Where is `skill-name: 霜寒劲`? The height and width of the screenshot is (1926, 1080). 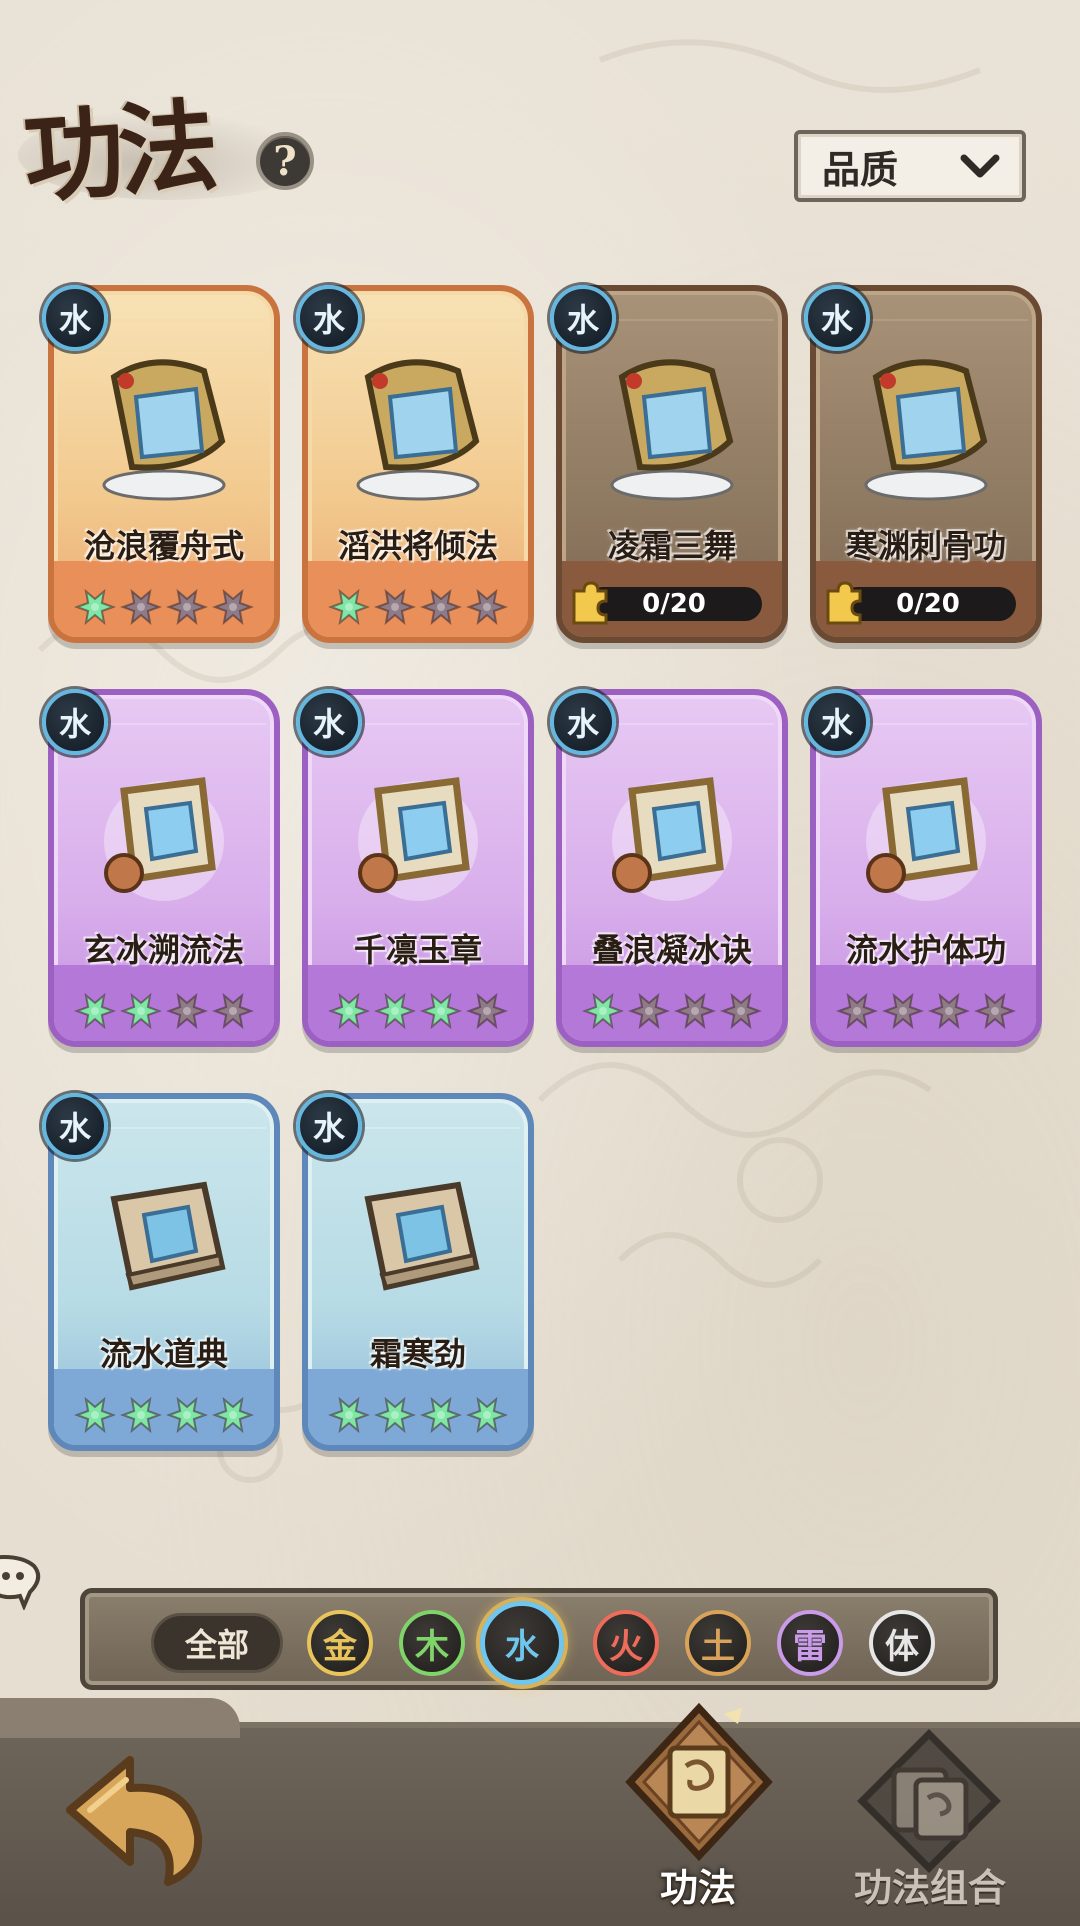 skill-name: 霜寒劲 is located at coordinates (417, 1354).